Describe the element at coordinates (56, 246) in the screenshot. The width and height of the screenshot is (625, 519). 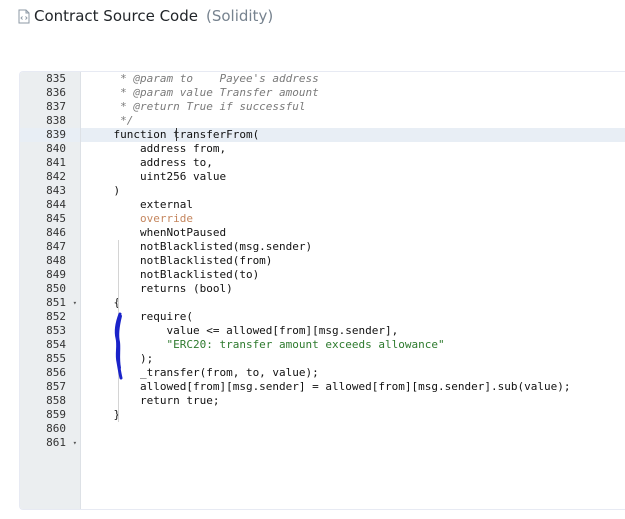
I see `line-number-text: 847` at that location.